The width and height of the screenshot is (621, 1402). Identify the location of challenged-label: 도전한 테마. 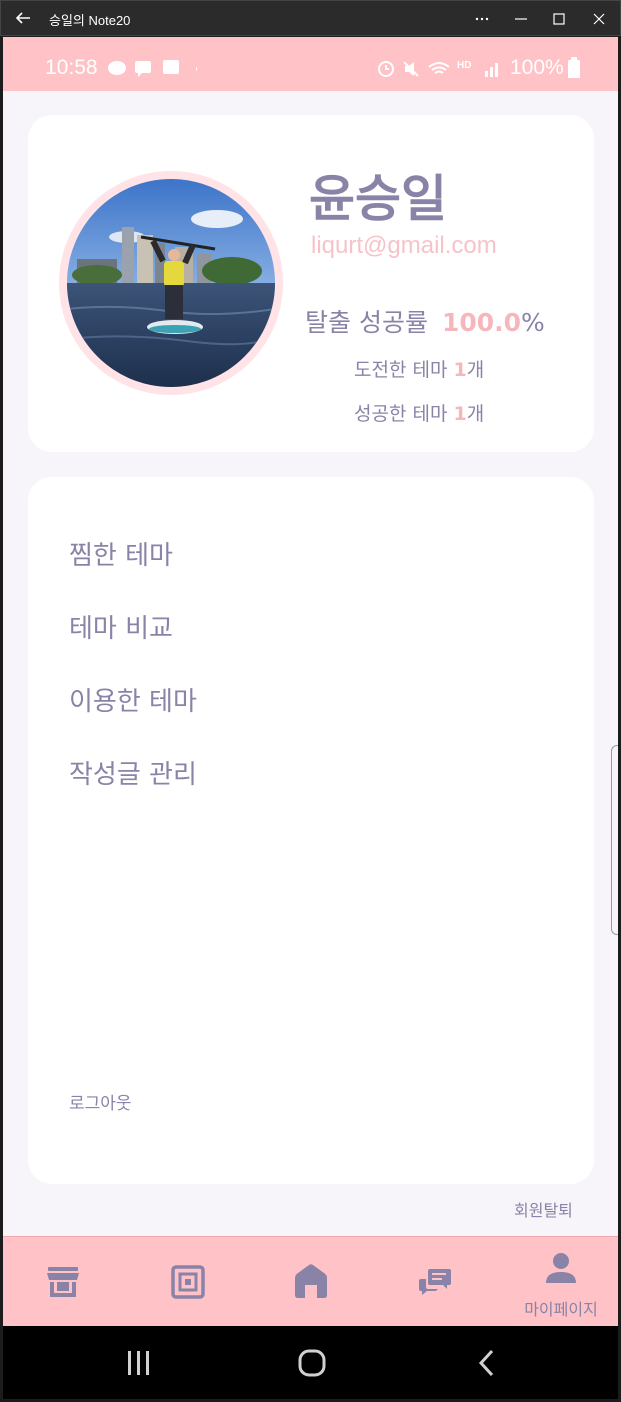
(401, 370).